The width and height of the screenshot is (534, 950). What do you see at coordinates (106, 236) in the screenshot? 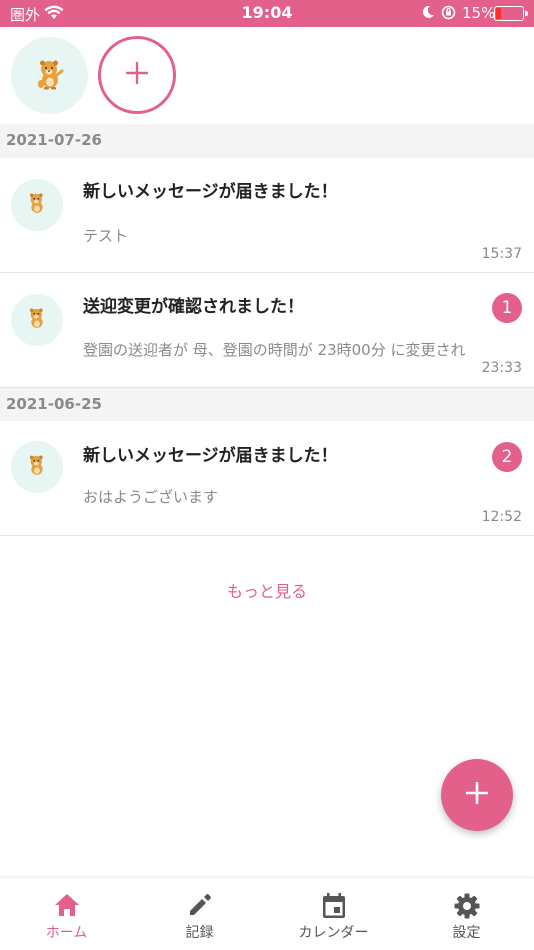
I see `notification-body: テスト` at bounding box center [106, 236].